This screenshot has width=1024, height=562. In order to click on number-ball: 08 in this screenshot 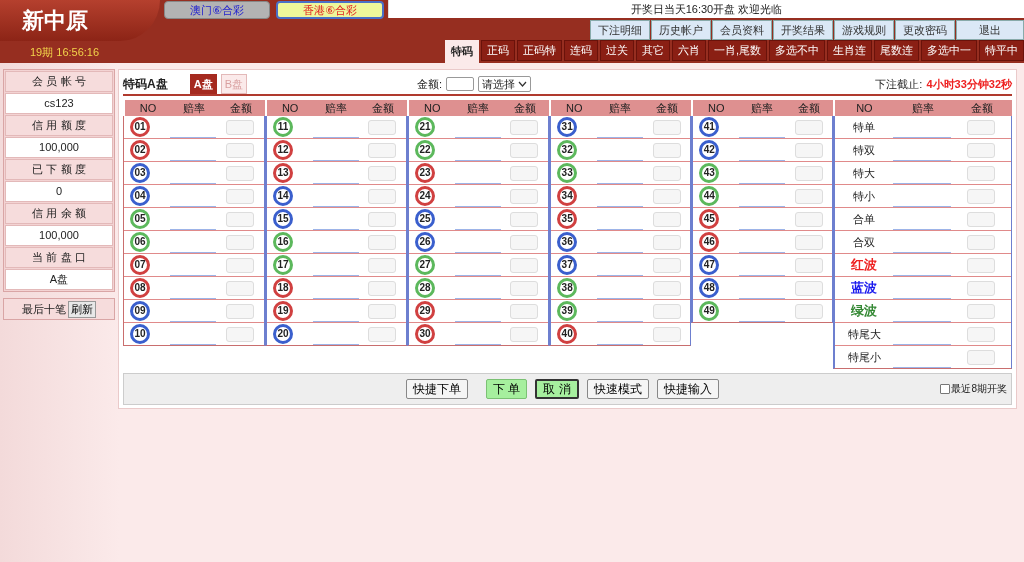, I will do `click(140, 288)`.